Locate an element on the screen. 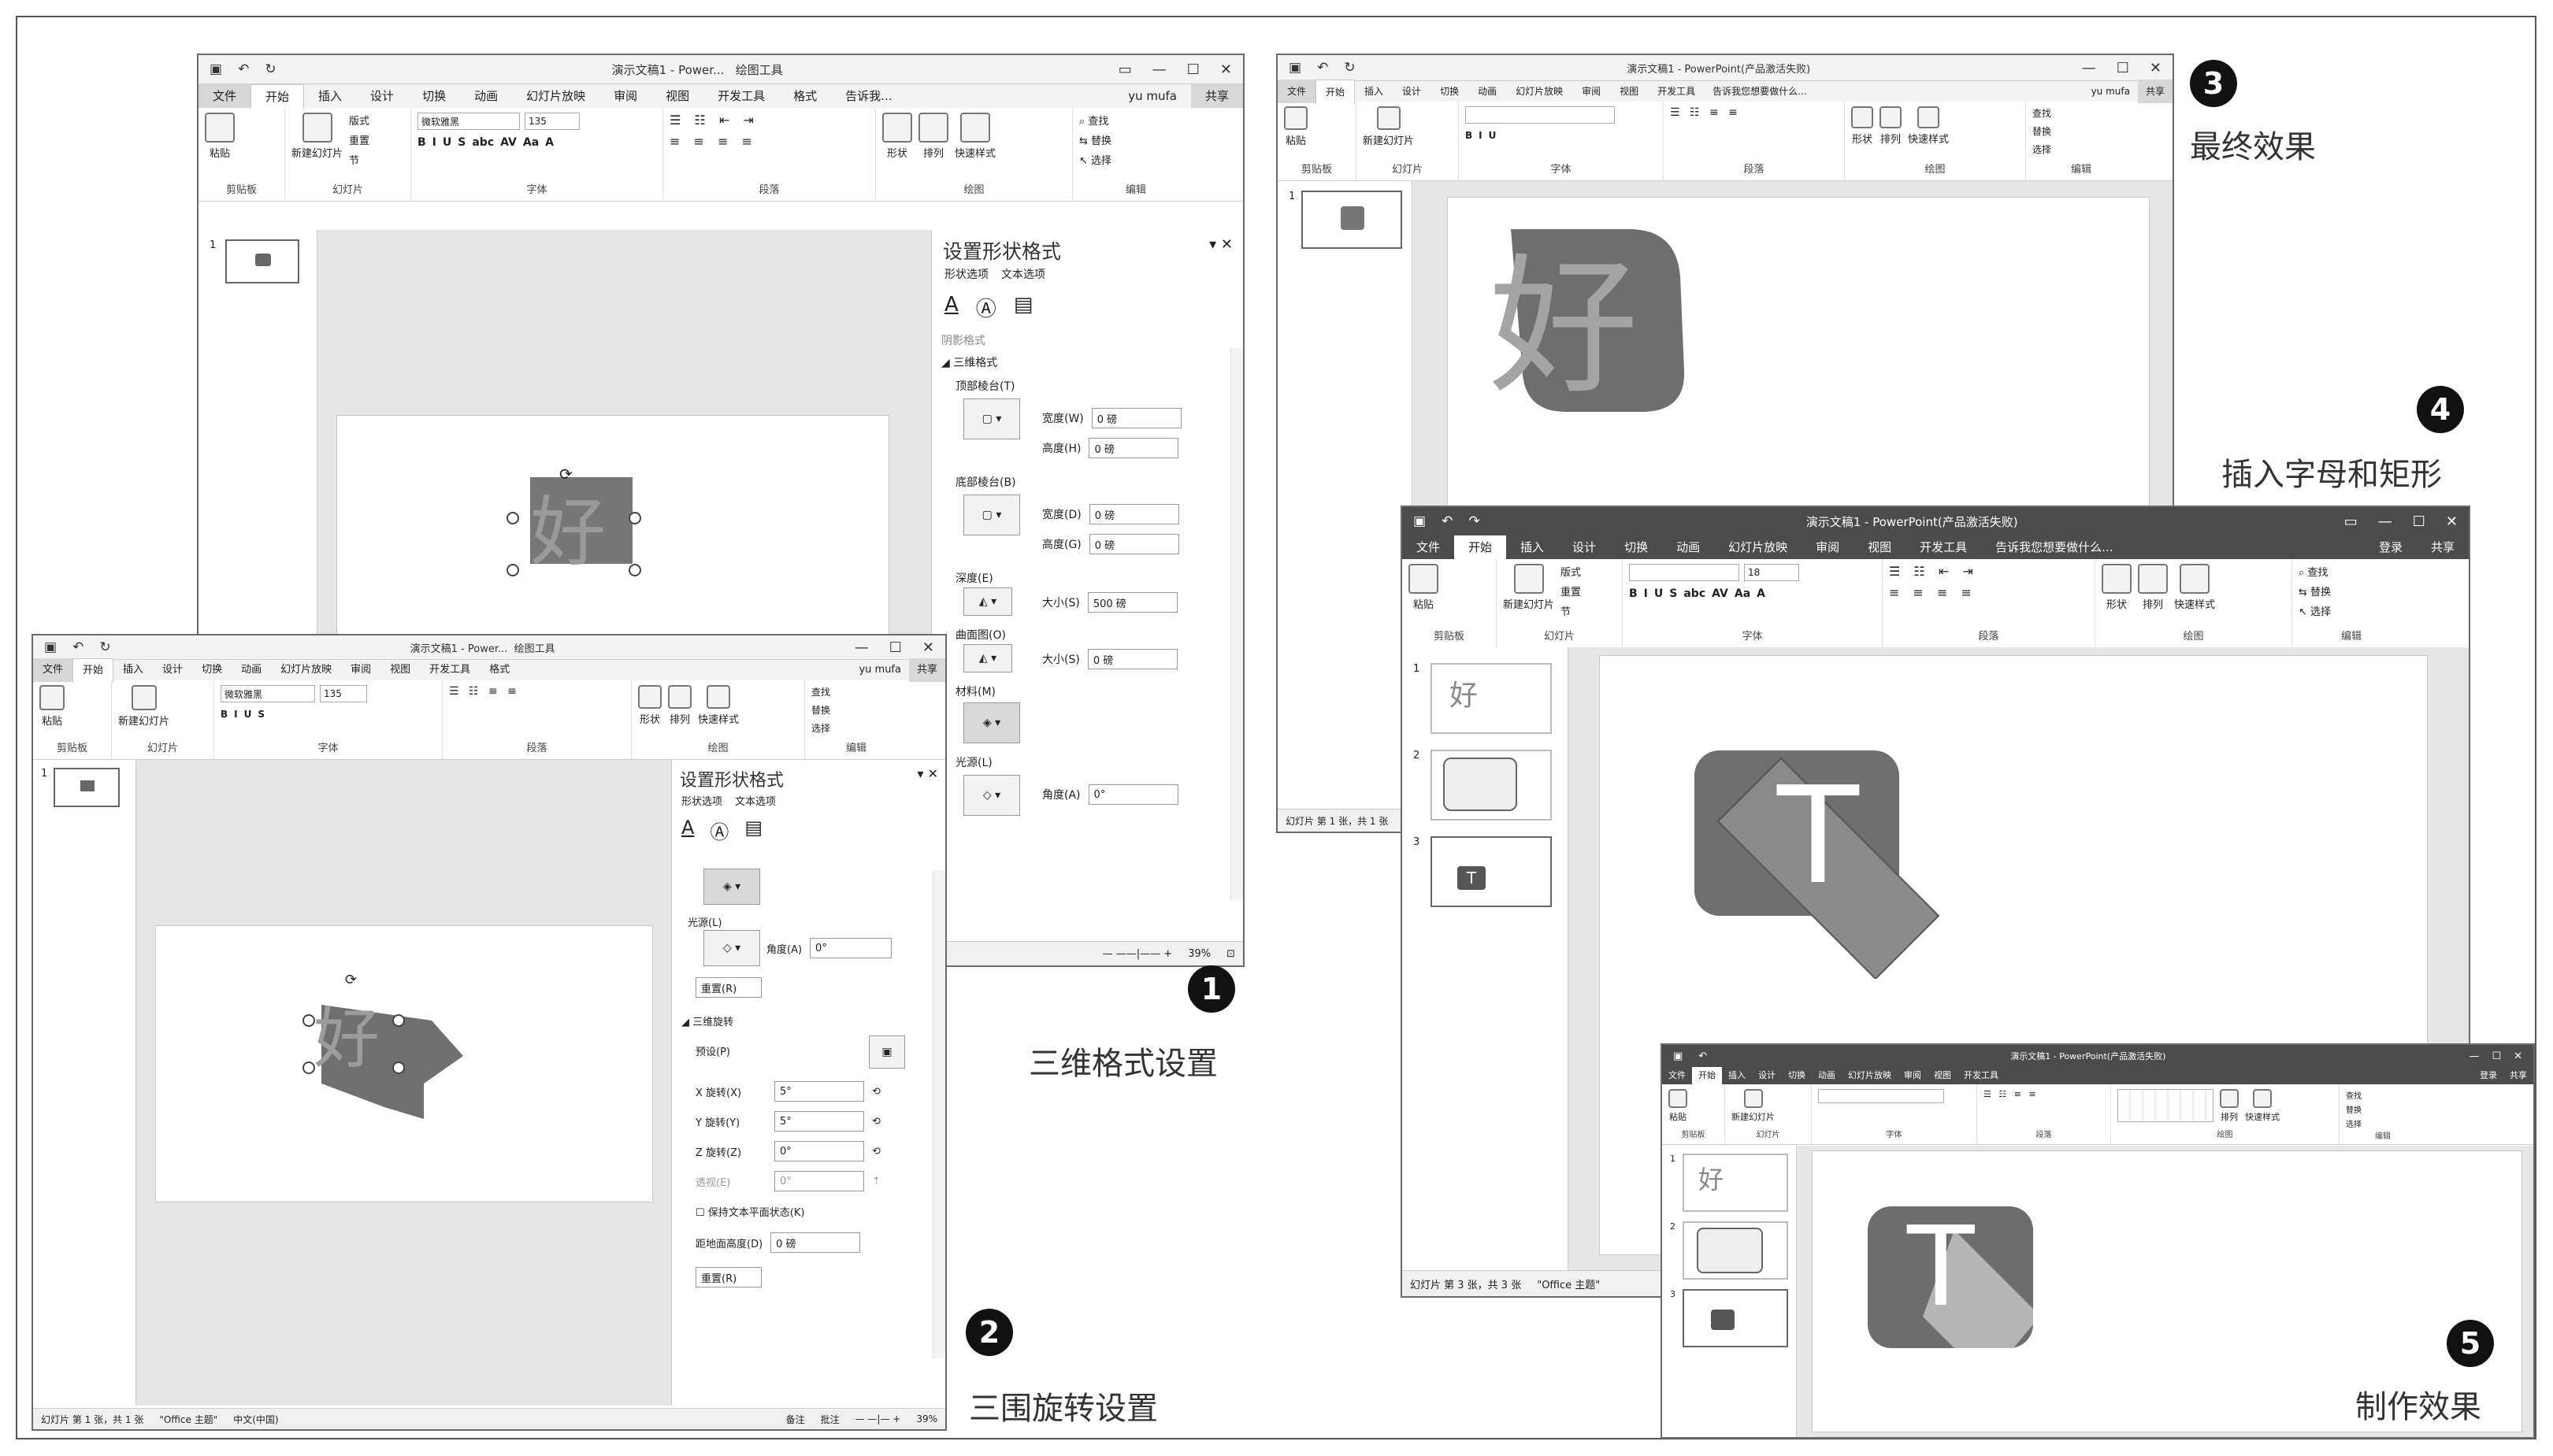  bottom-width-input: 0 磅 is located at coordinates (1134, 514).